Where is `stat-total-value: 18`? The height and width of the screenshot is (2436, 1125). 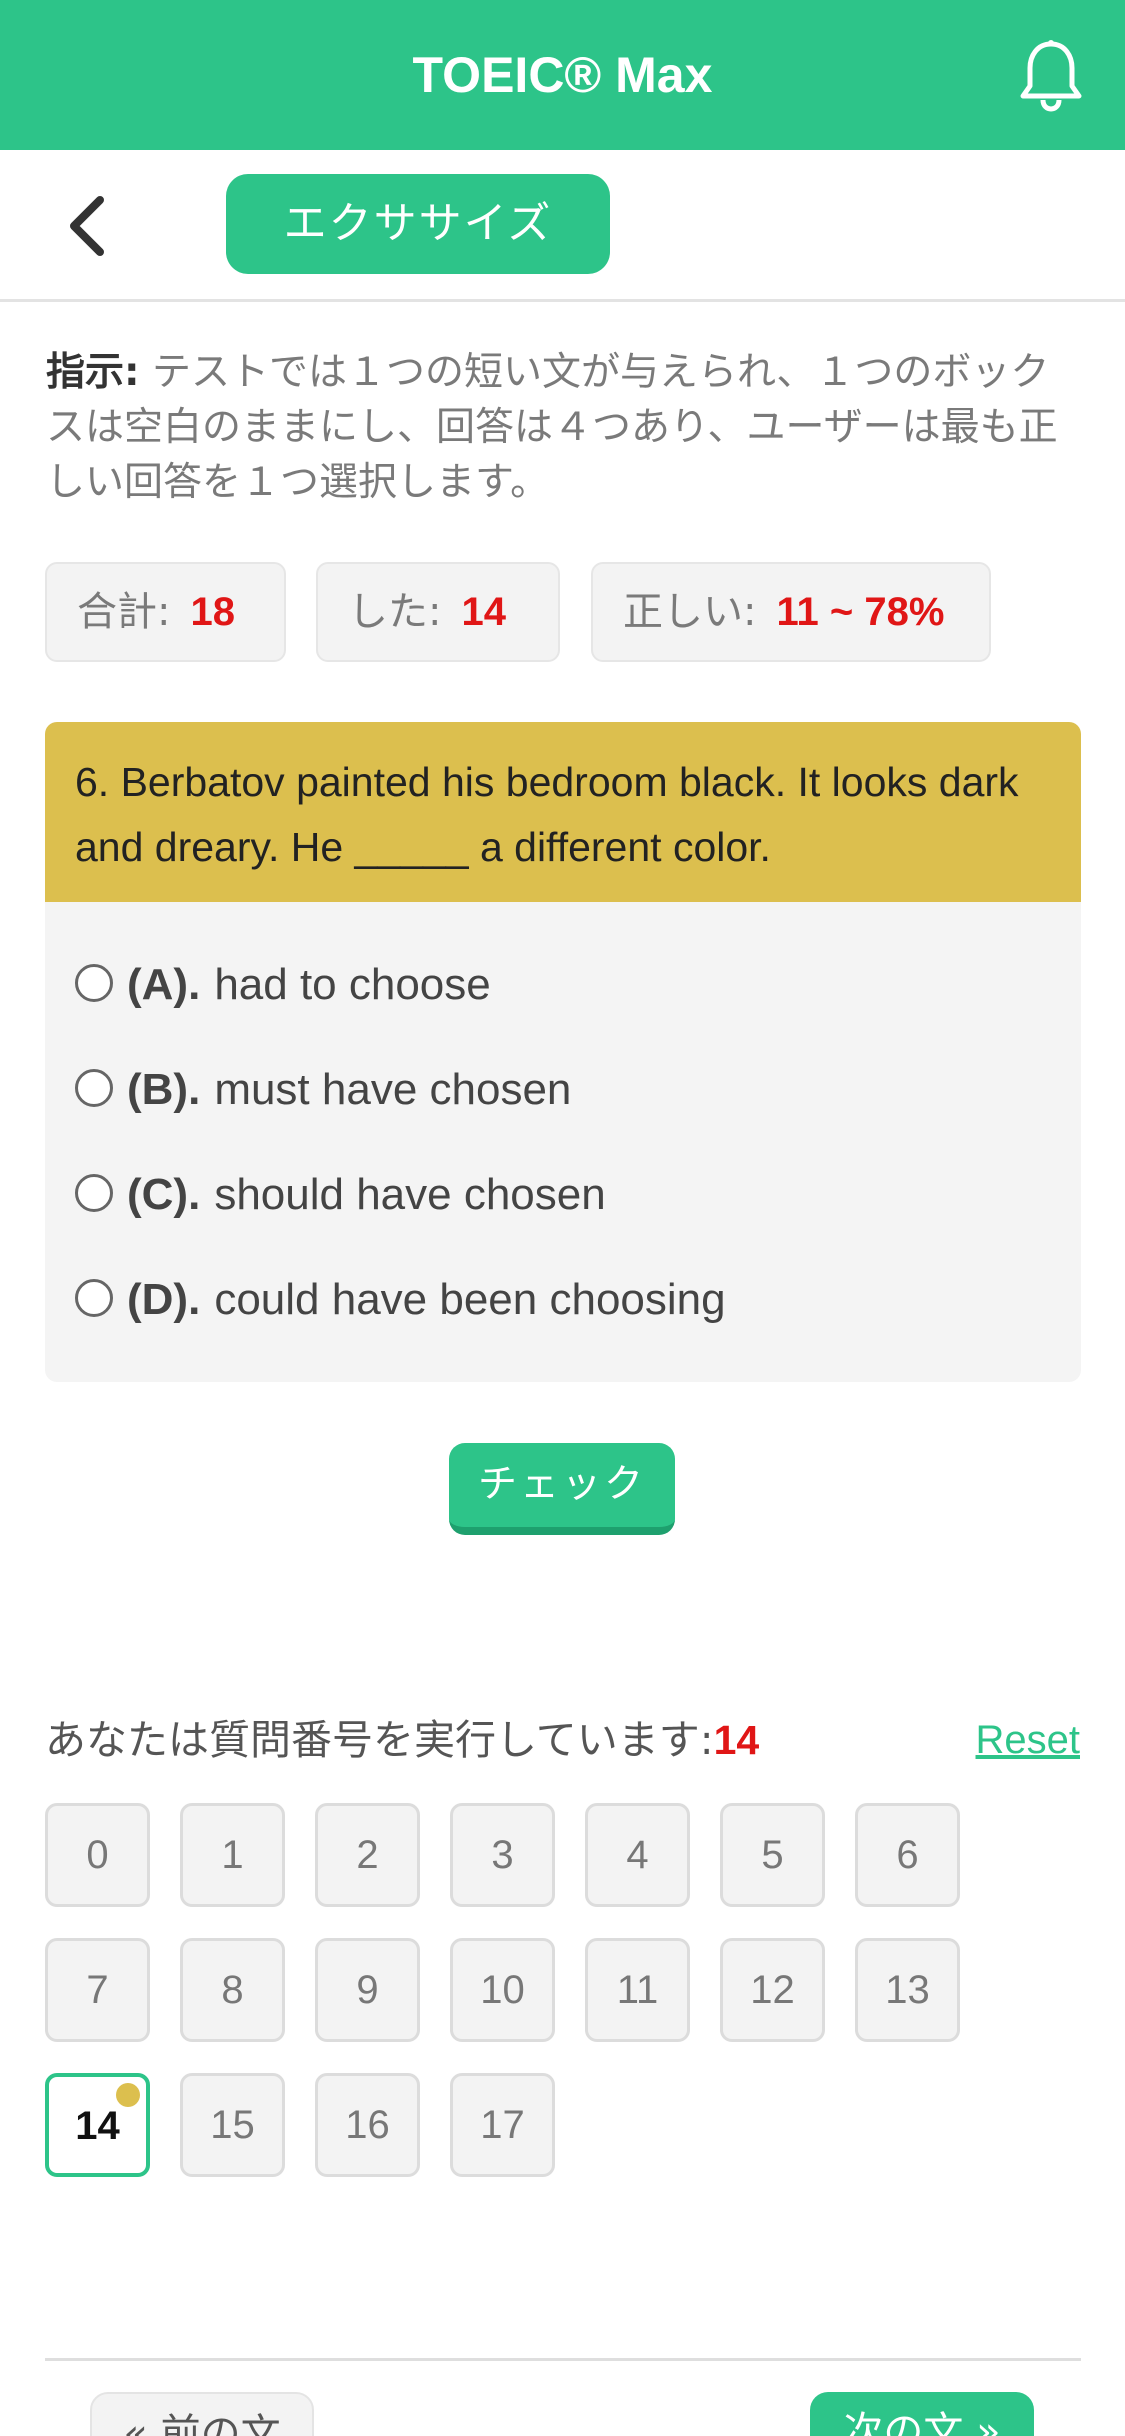
stat-total-value: 18 is located at coordinates (212, 612).